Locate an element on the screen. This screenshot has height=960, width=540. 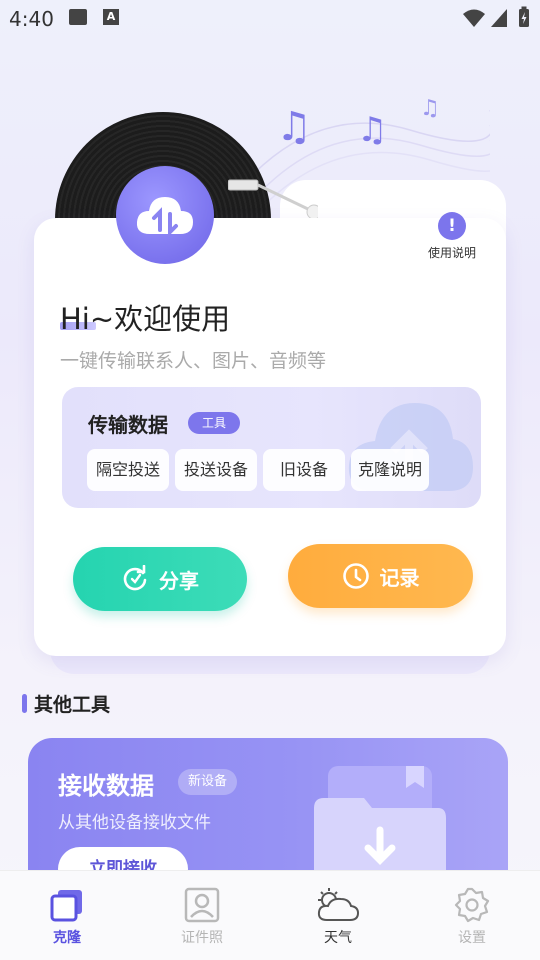
nav-label-settings: 设置 is located at coordinates (472, 938).